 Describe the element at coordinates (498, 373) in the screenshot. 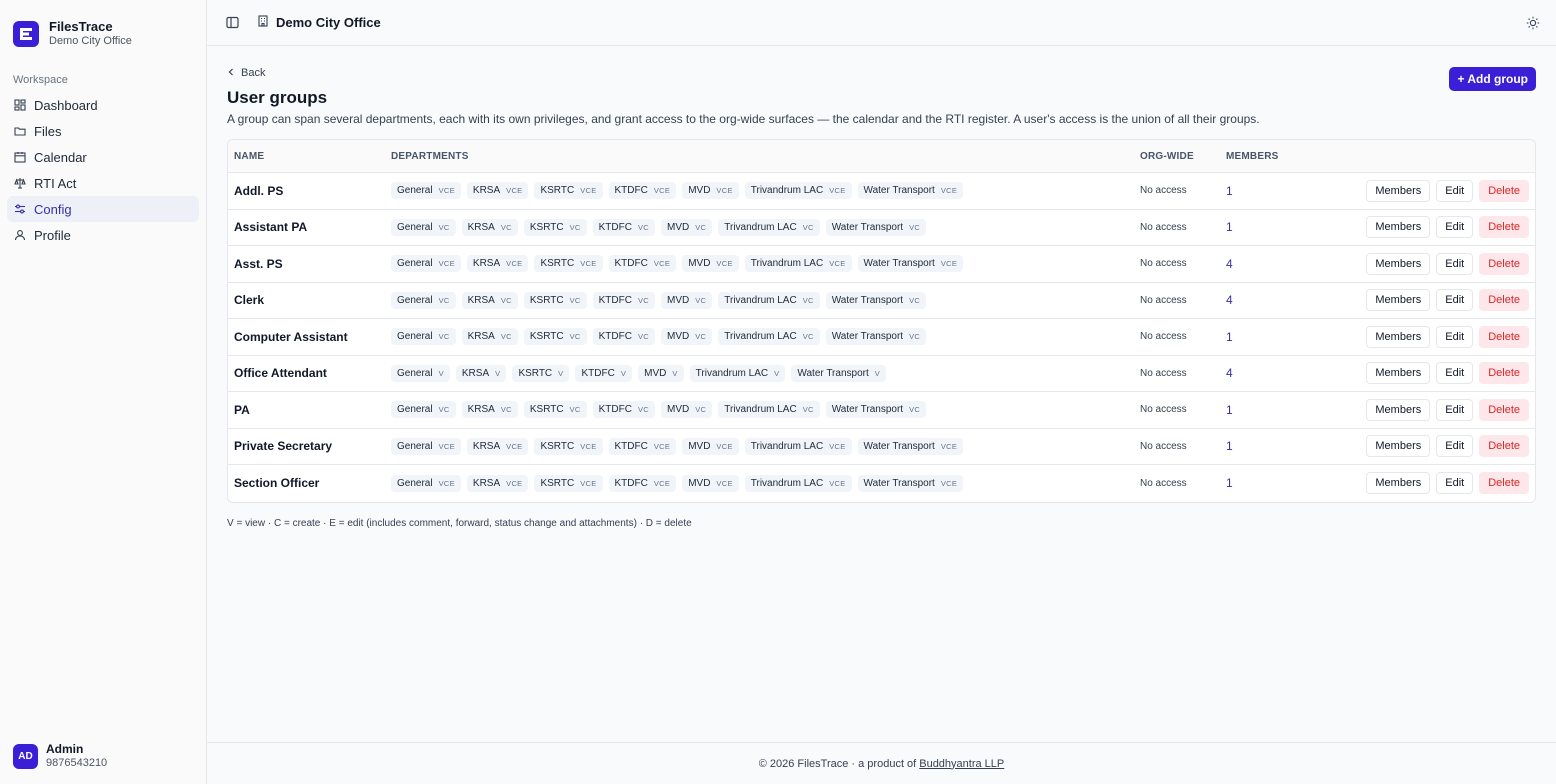

I see `permission-code: V` at that location.